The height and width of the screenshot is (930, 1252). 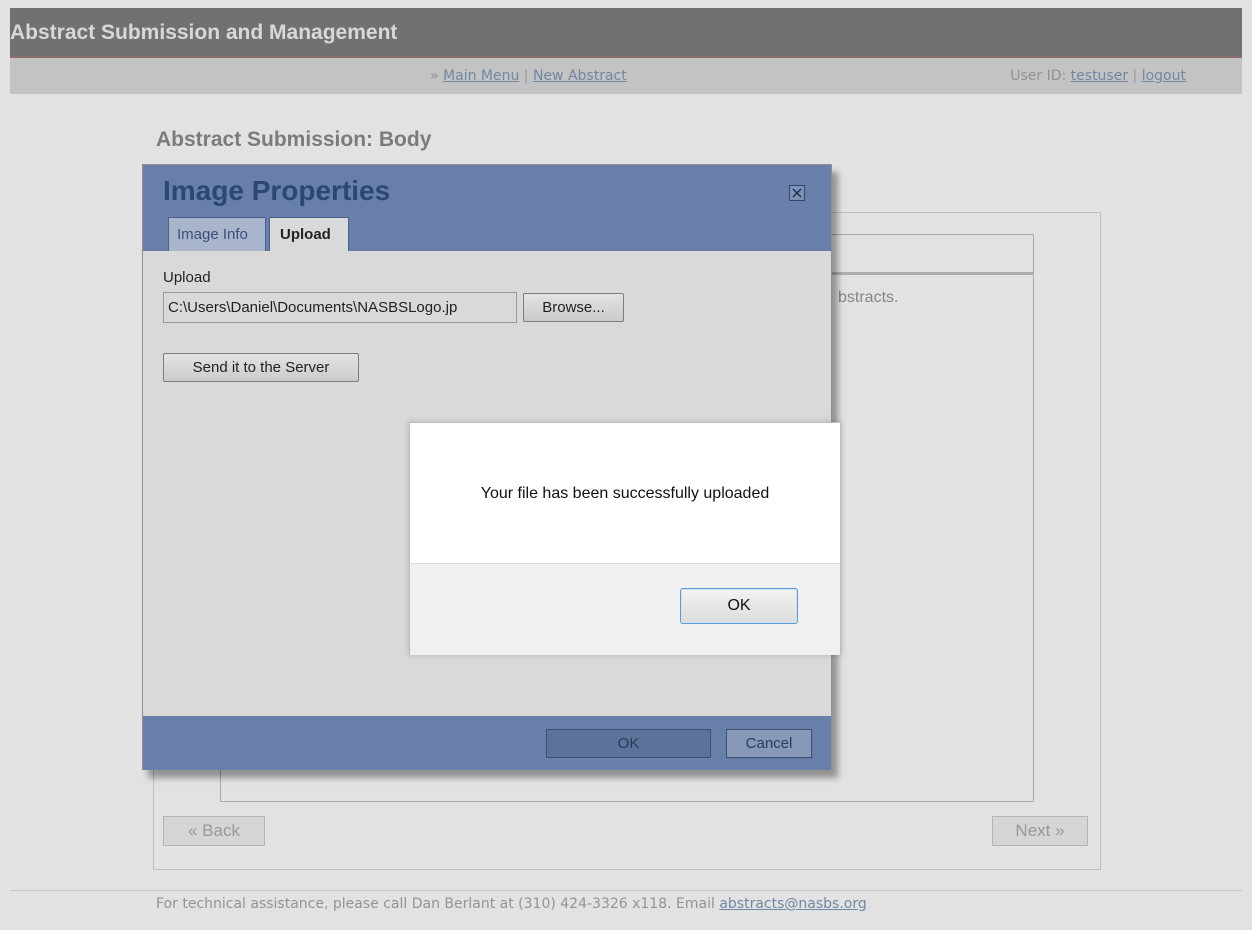 I want to click on dialog-cancel-button: Cancel, so click(x=769, y=743).